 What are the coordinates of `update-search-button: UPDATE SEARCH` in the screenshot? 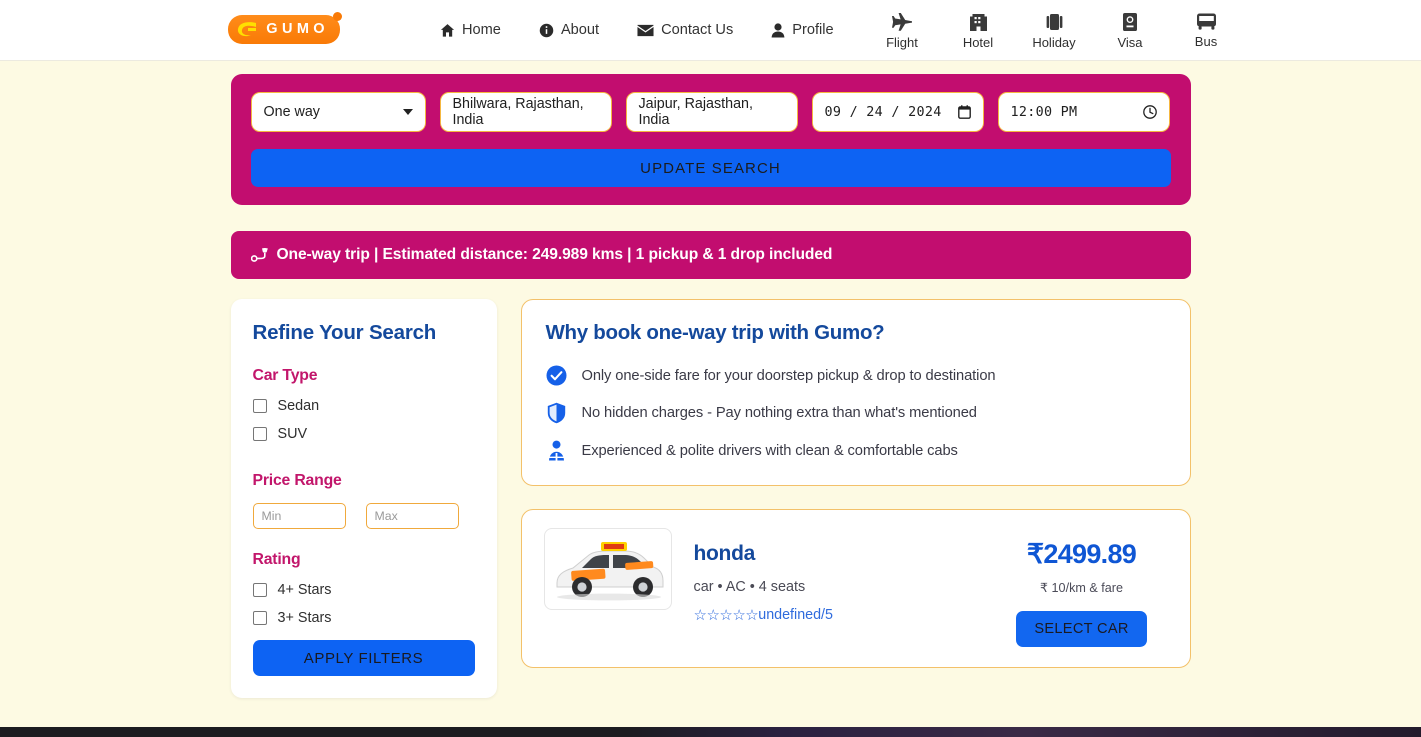 It's located at (710, 168).